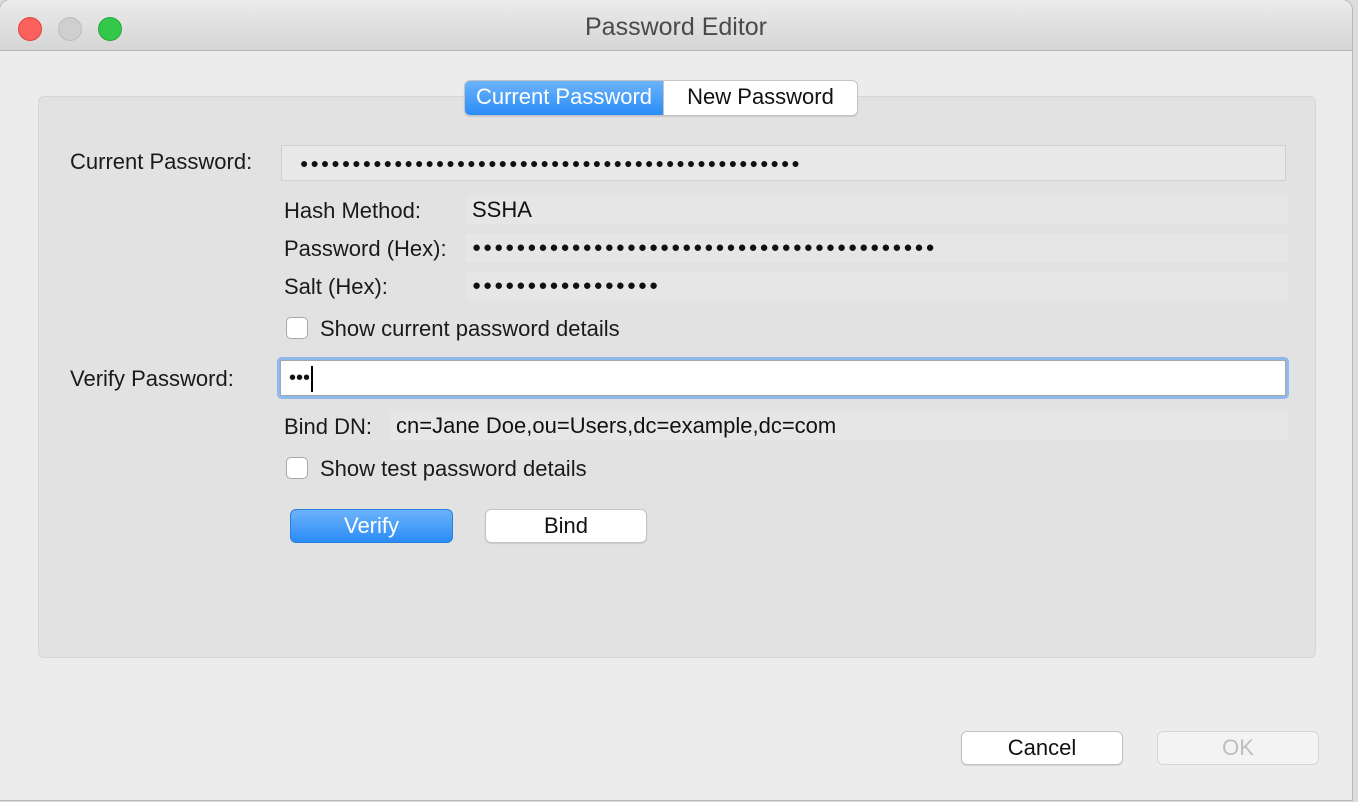  Describe the element at coordinates (328, 426) in the screenshot. I see `bind-dn-label: Bind DN:` at that location.